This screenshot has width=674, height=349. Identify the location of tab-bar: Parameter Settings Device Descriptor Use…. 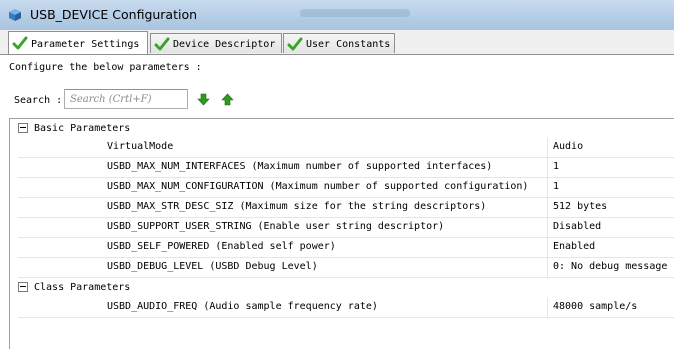
(337, 42).